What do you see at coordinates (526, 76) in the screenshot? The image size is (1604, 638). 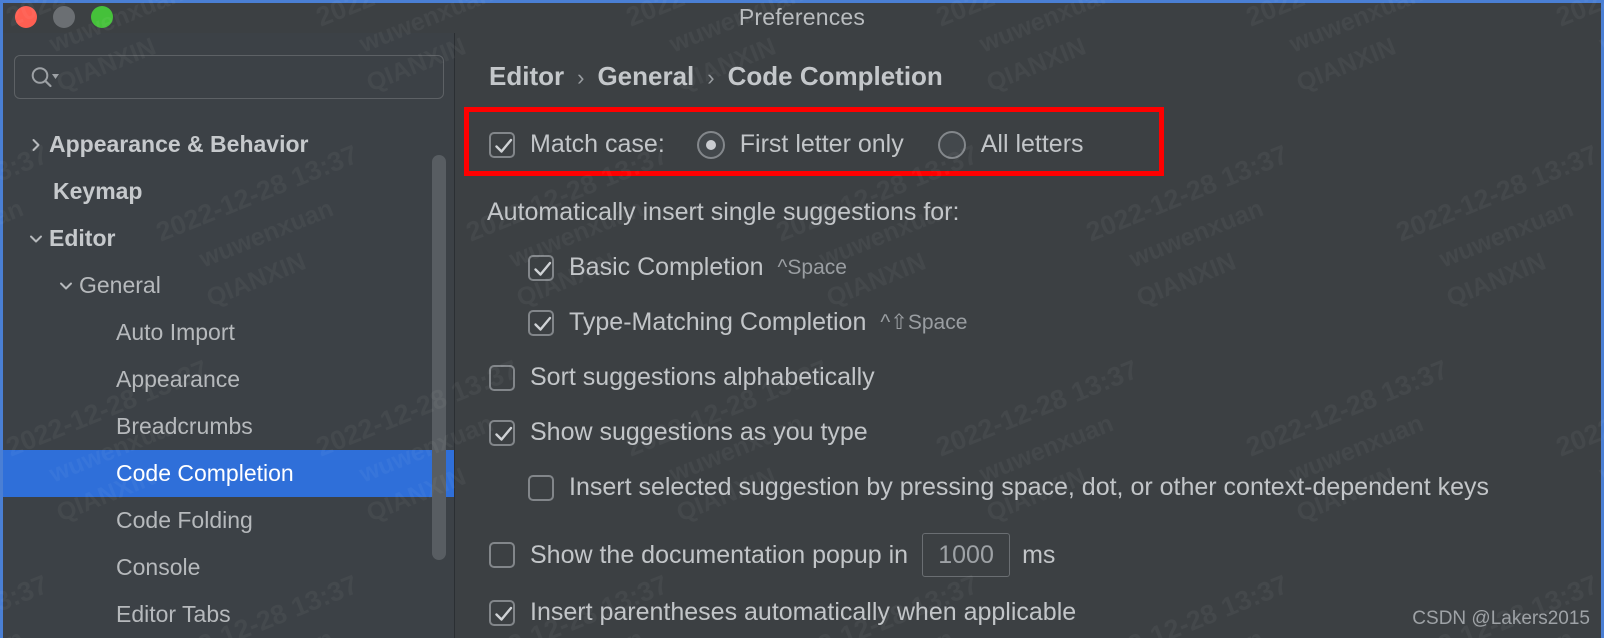 I see `breadcrumb-item-editor: Editor` at bounding box center [526, 76].